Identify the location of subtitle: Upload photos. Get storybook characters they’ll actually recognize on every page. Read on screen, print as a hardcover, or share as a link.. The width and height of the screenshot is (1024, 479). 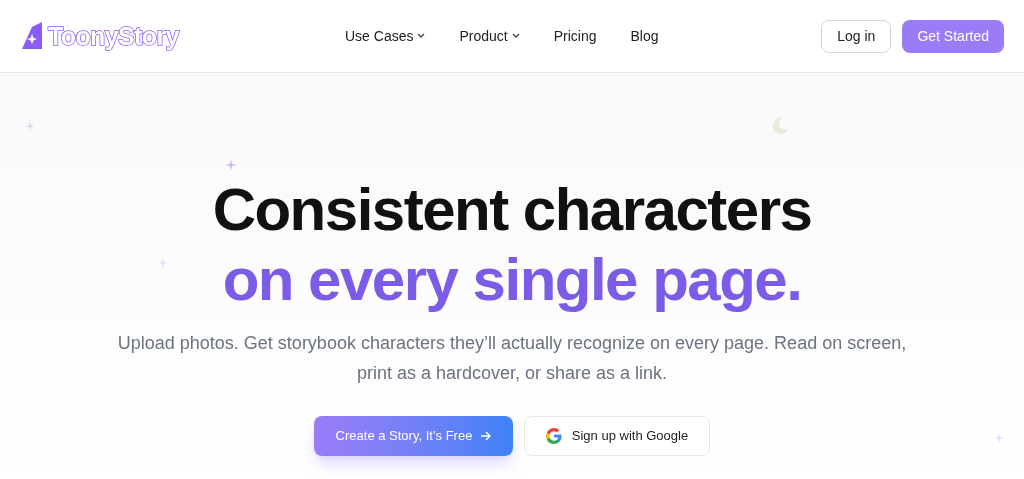
(512, 358).